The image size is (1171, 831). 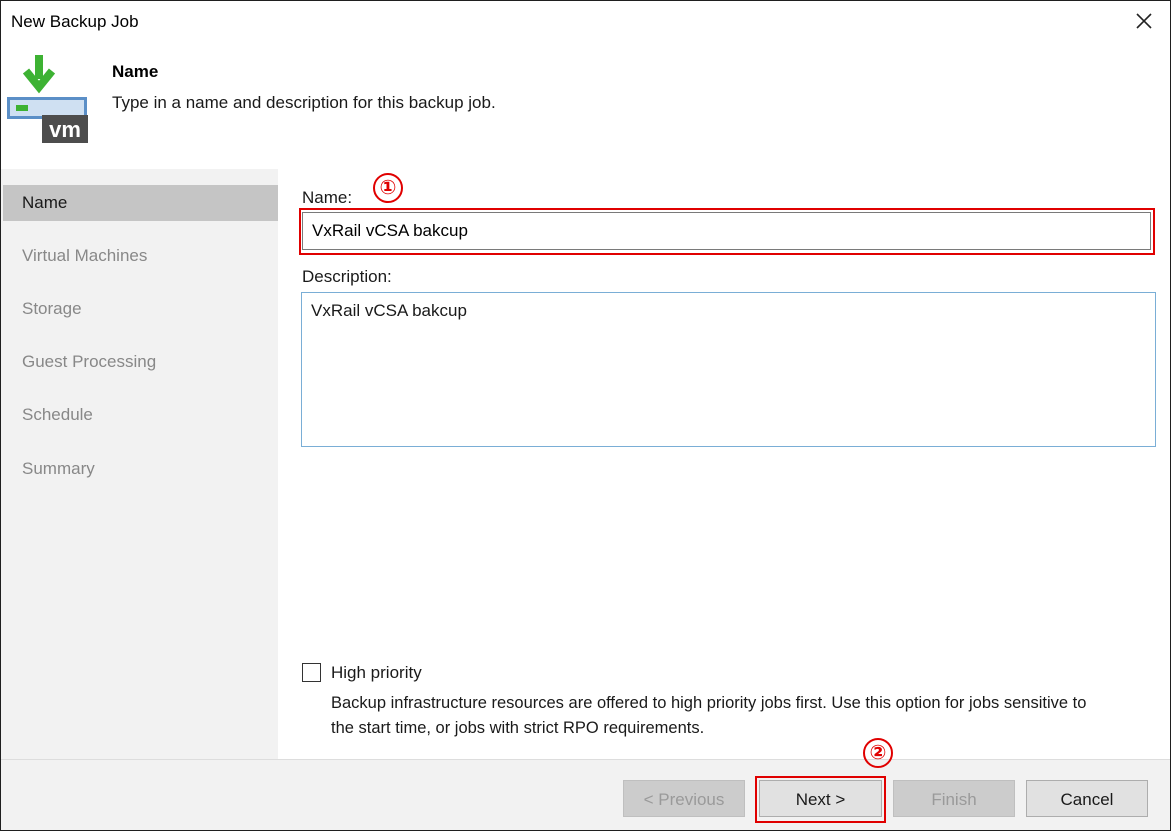 What do you see at coordinates (327, 197) in the screenshot?
I see `name-label: Name:` at bounding box center [327, 197].